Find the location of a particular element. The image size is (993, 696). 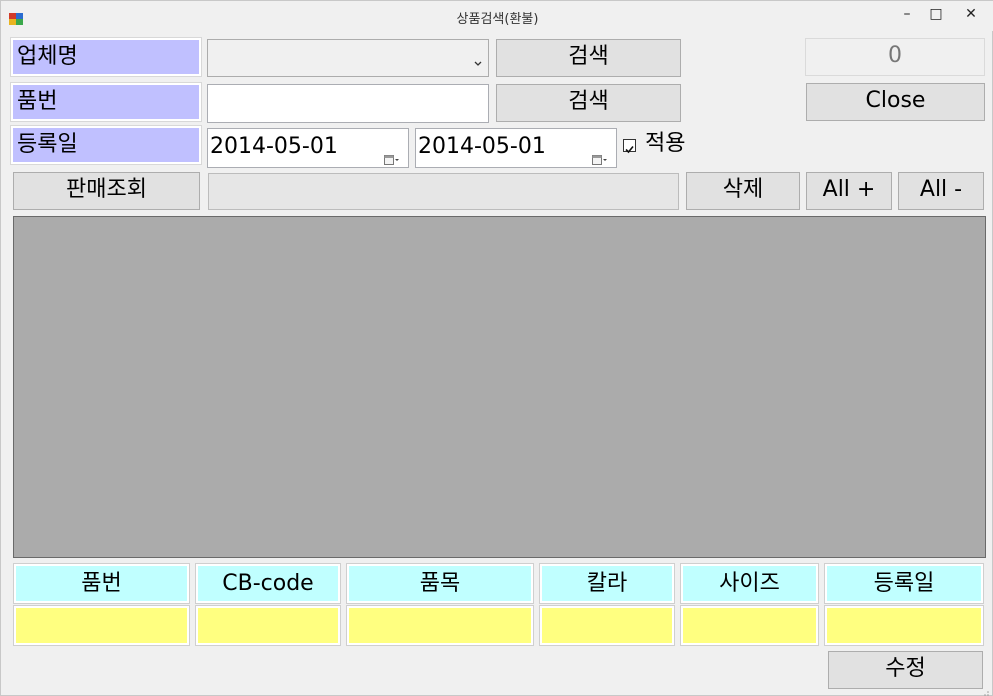

date-from-picker: 2014-05-01 is located at coordinates (308, 148).